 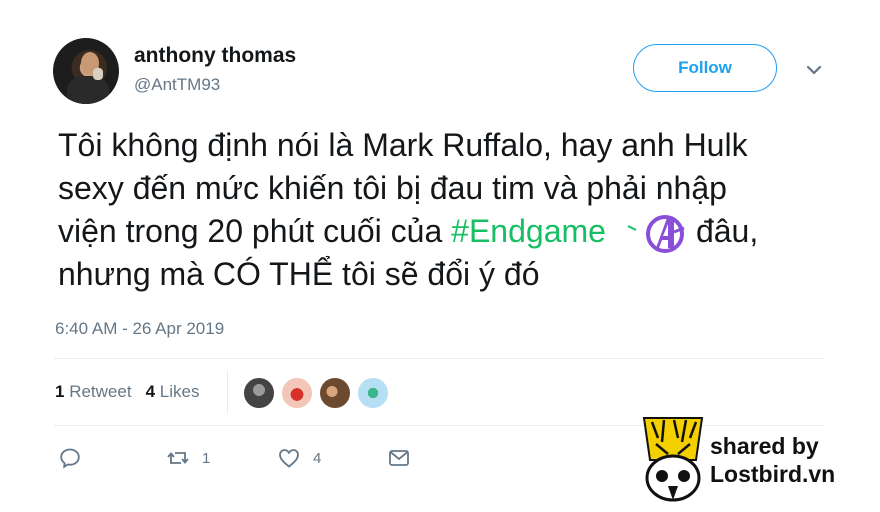 I want to click on watermark: shared by Lostbird.vn, so click(x=759, y=460).